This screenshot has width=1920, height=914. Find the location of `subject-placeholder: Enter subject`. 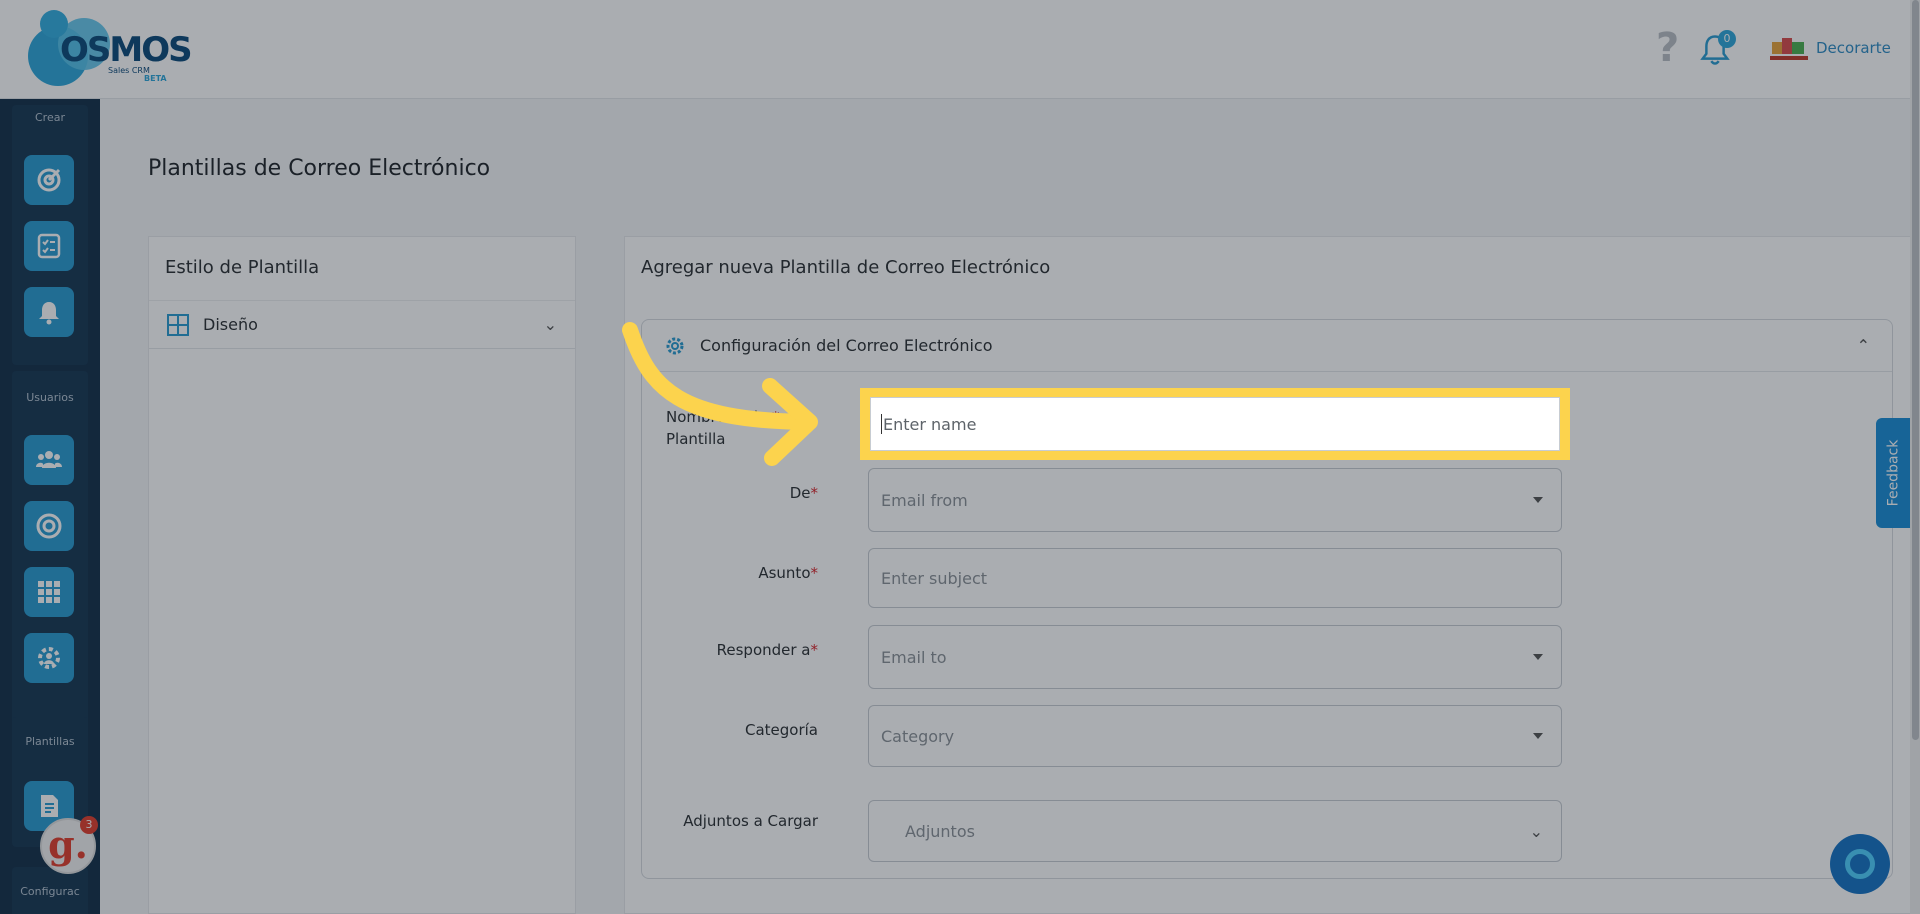

subject-placeholder: Enter subject is located at coordinates (934, 578).